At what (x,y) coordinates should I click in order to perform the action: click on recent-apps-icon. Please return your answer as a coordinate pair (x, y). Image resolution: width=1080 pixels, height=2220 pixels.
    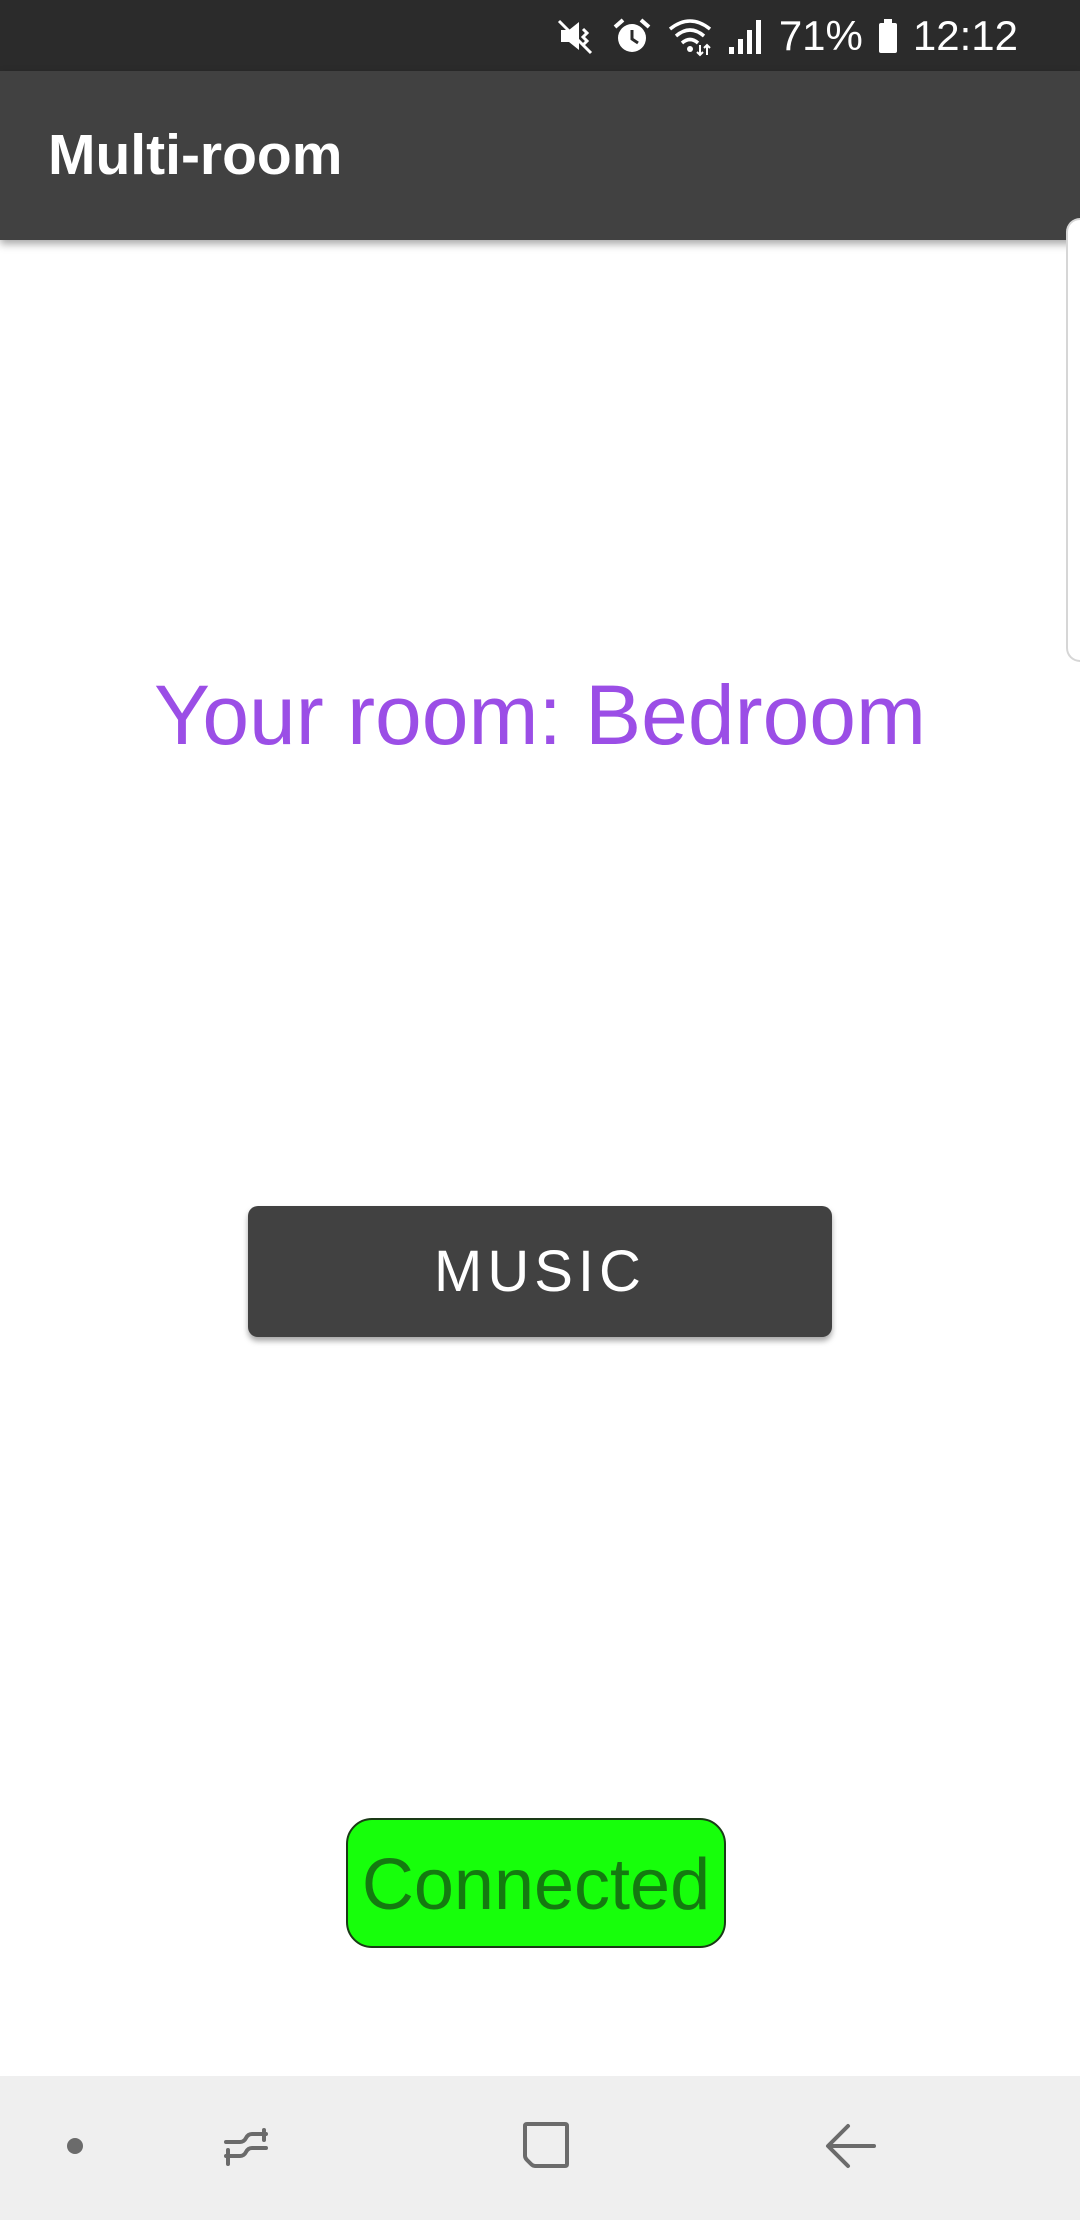
    Looking at the image, I should click on (246, 2148).